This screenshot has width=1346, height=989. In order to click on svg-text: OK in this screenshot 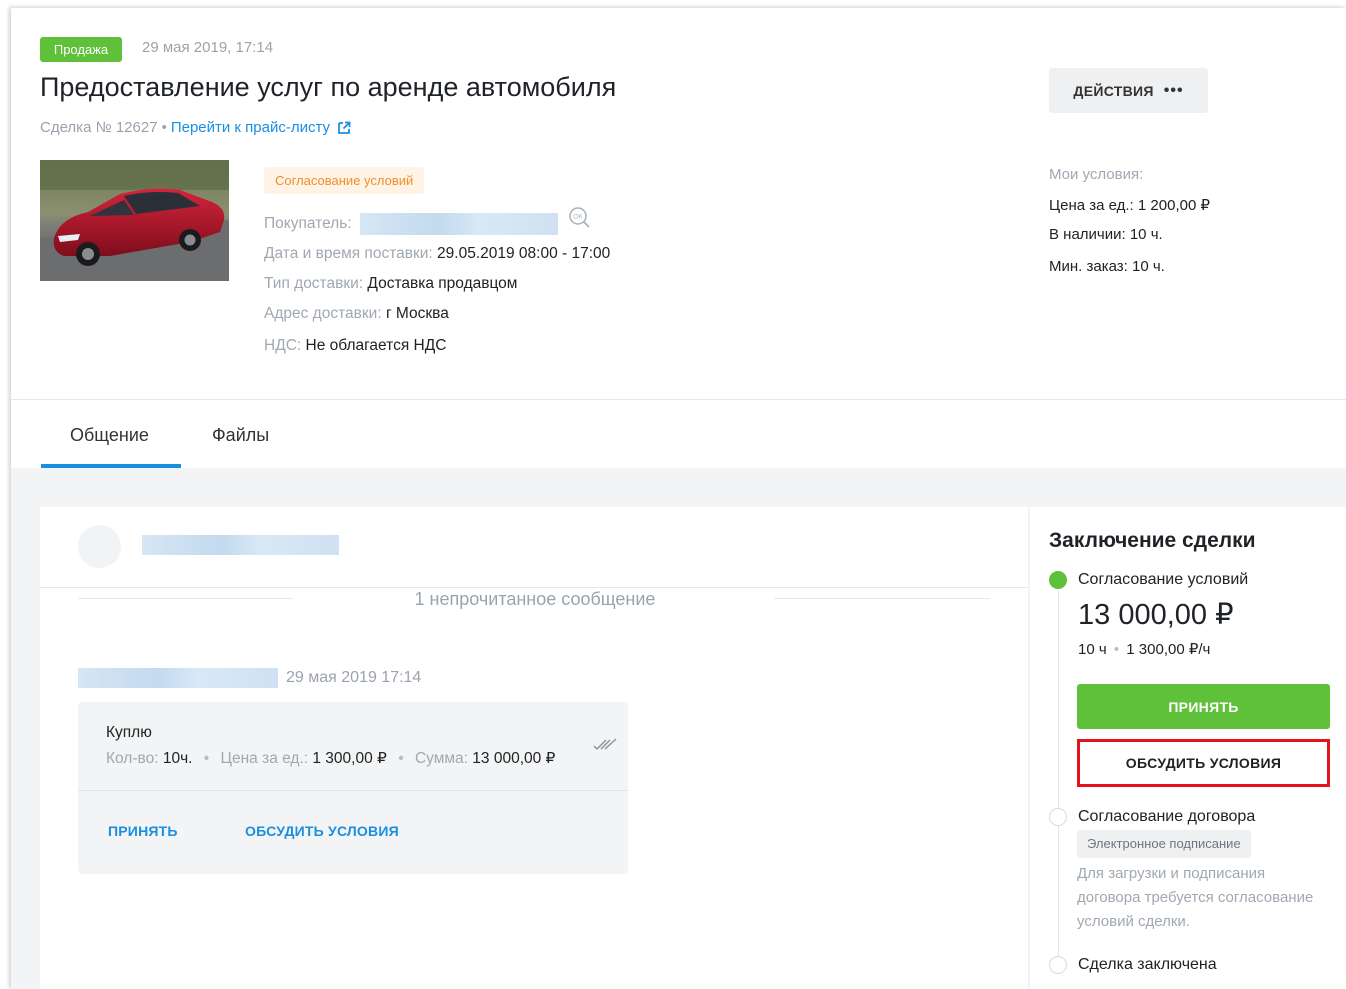, I will do `click(578, 217)`.